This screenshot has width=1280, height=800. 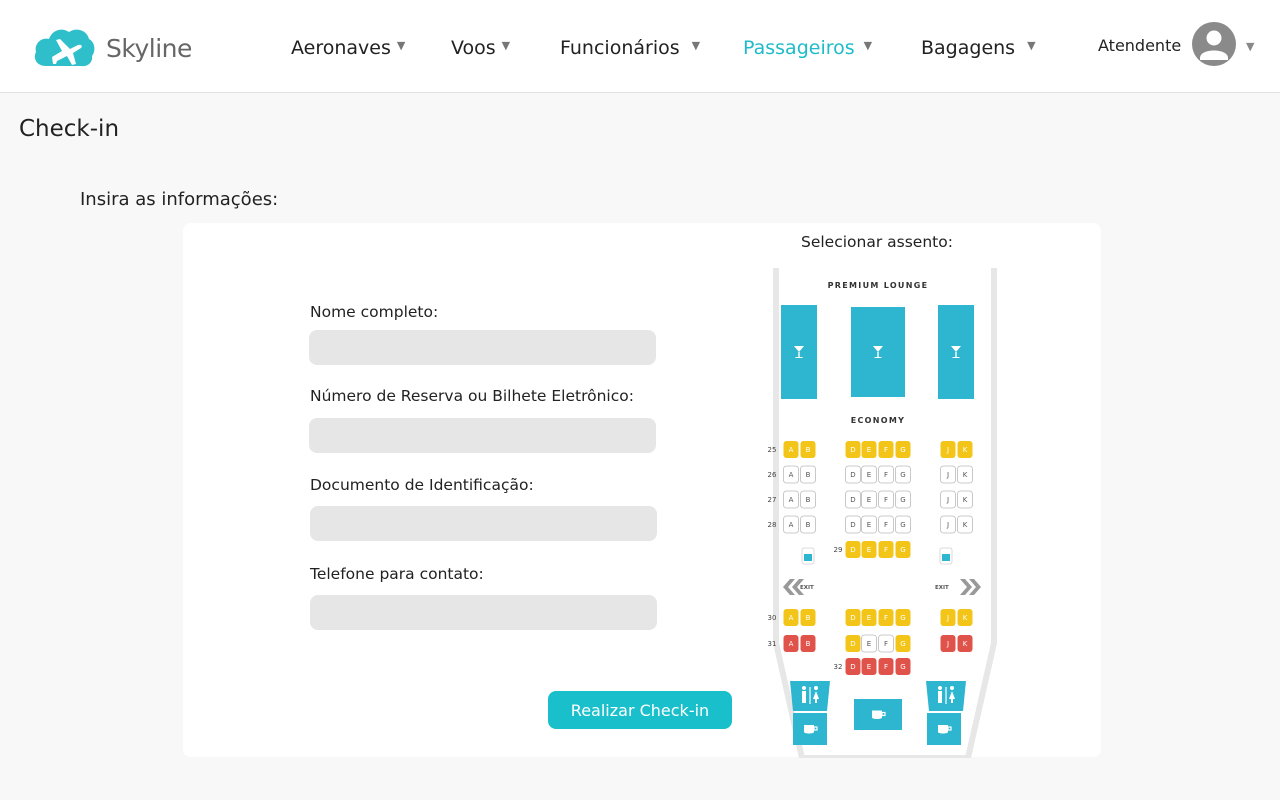 What do you see at coordinates (482, 435) in the screenshot?
I see `booking-number-input` at bounding box center [482, 435].